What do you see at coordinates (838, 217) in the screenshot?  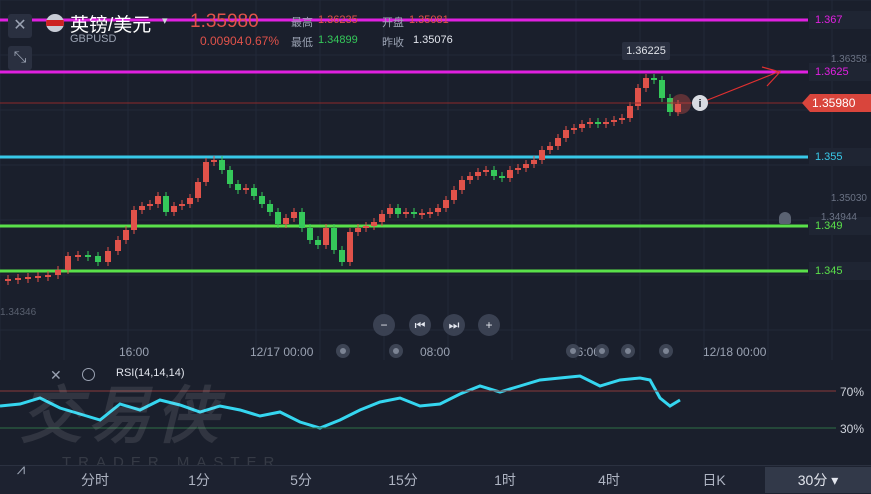 I see `axis-tick-lower: 1.34944` at bounding box center [838, 217].